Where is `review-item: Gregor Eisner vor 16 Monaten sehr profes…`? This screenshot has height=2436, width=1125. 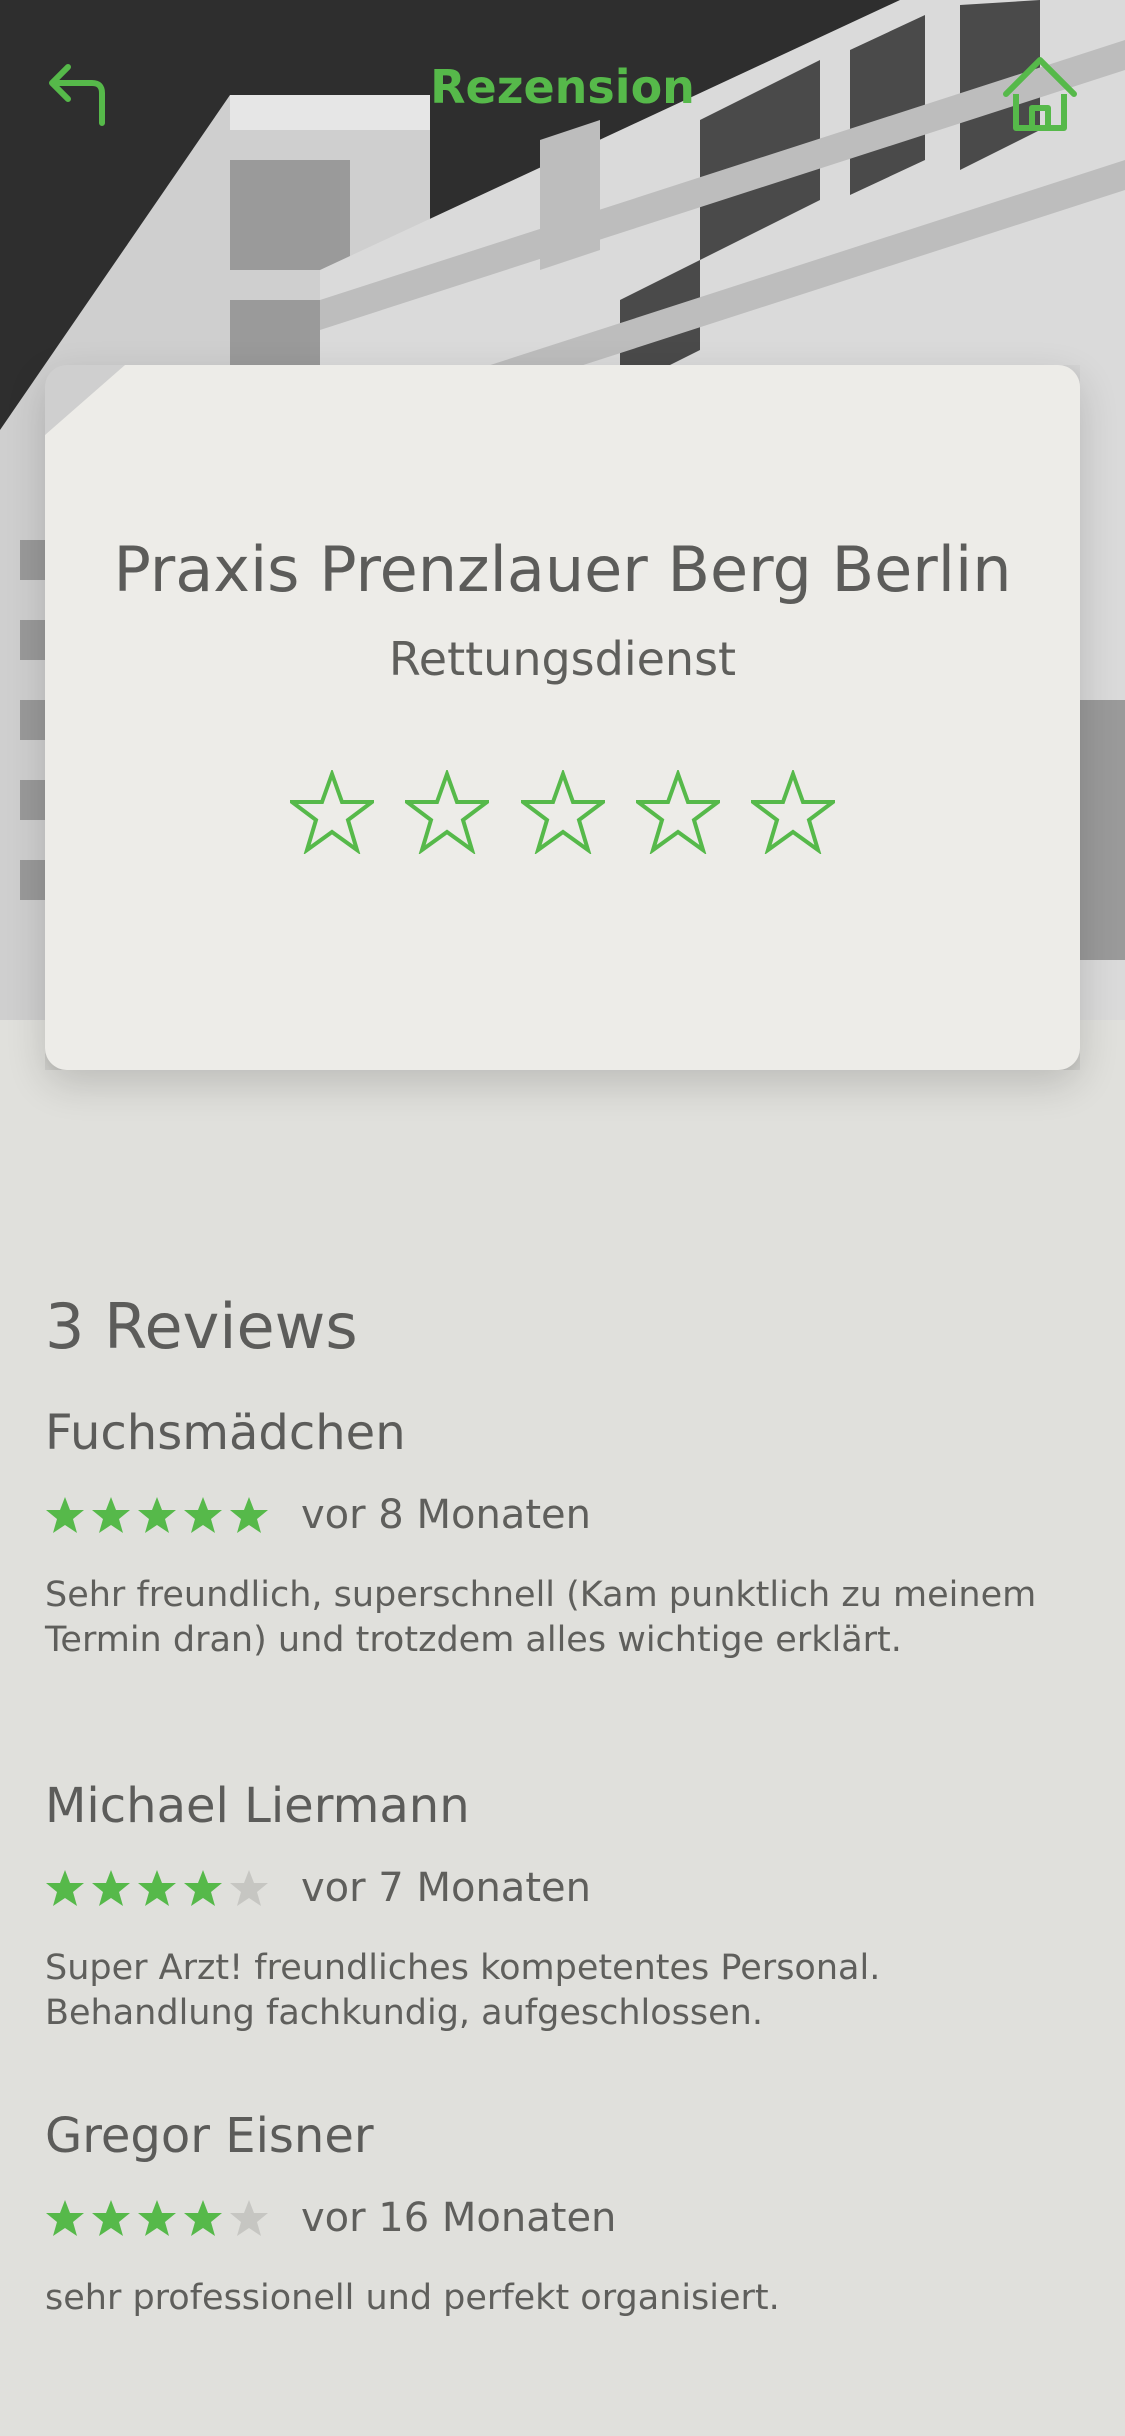 review-item: Gregor Eisner vor 16 Monaten sehr profes… is located at coordinates (560, 2214).